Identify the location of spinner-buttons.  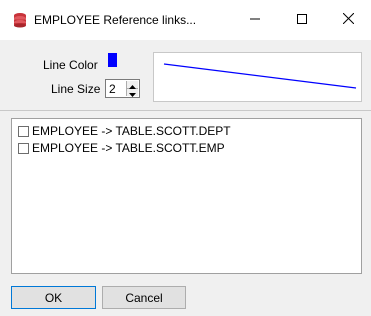
(132, 89).